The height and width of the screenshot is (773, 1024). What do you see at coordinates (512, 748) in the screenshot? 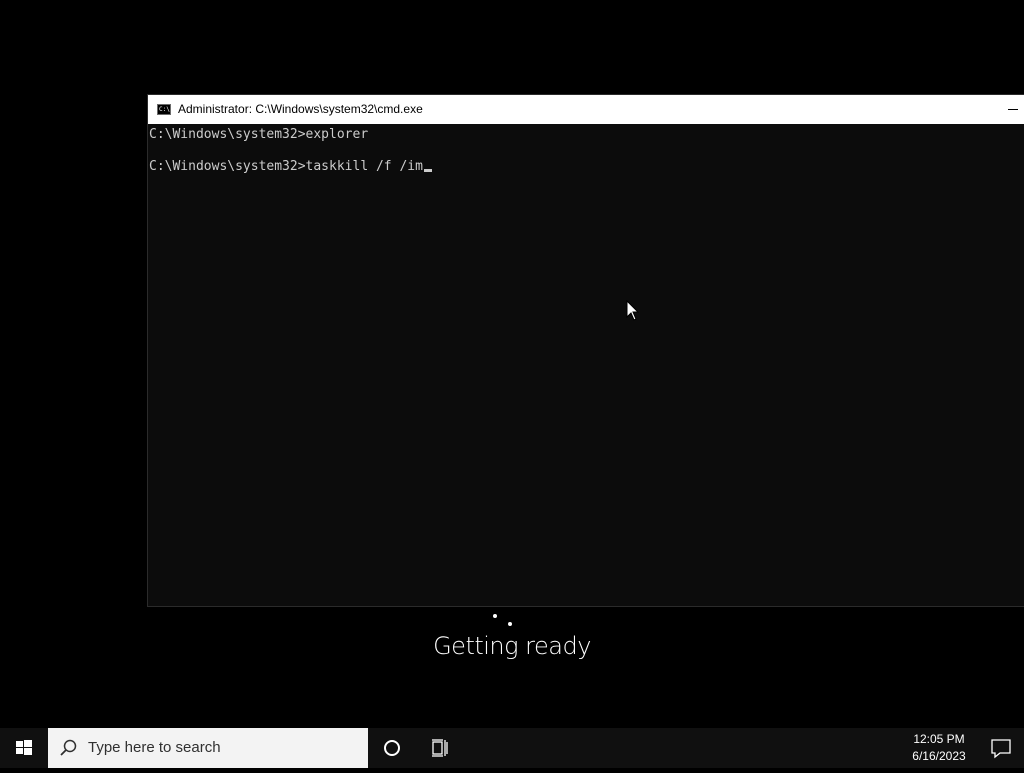
I see `taskbar: Type here to search 12:05 PM 6/16/2023` at bounding box center [512, 748].